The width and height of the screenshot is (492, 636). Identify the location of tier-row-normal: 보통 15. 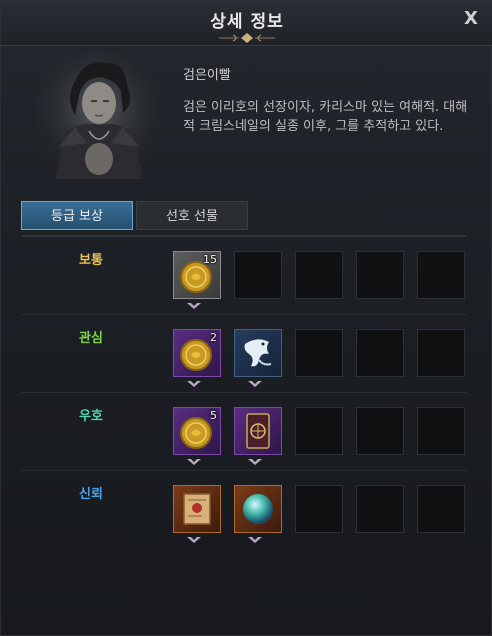
(244, 276).